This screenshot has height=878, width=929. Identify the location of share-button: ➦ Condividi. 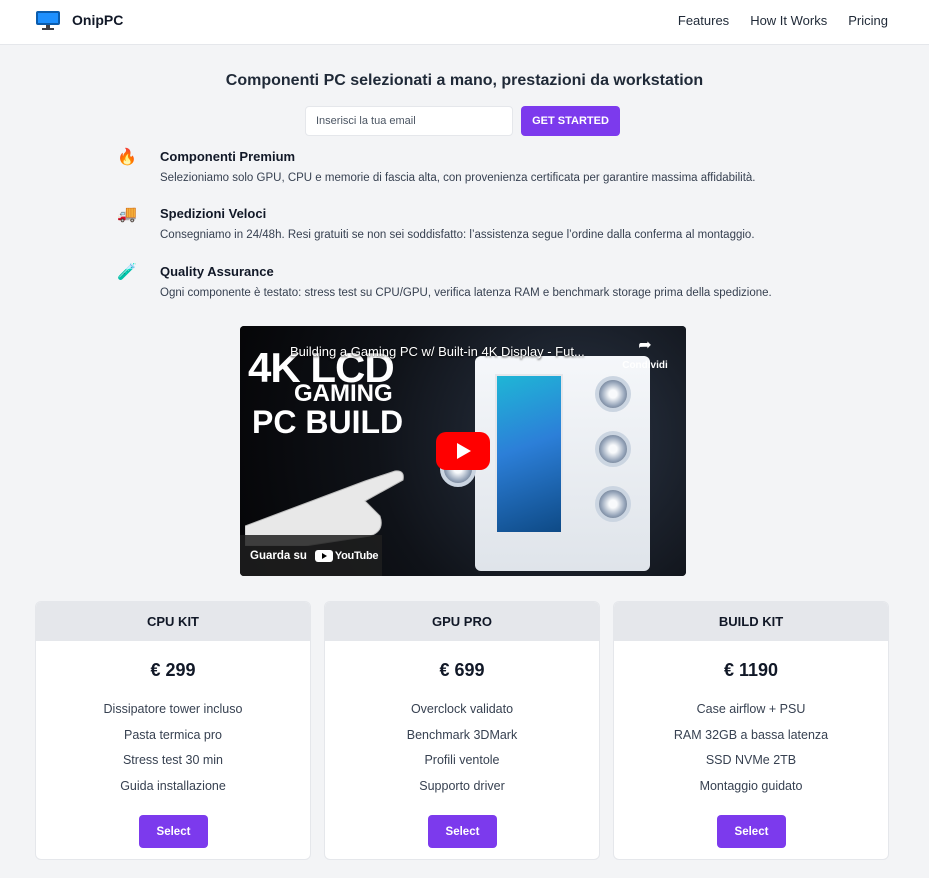
(645, 354).